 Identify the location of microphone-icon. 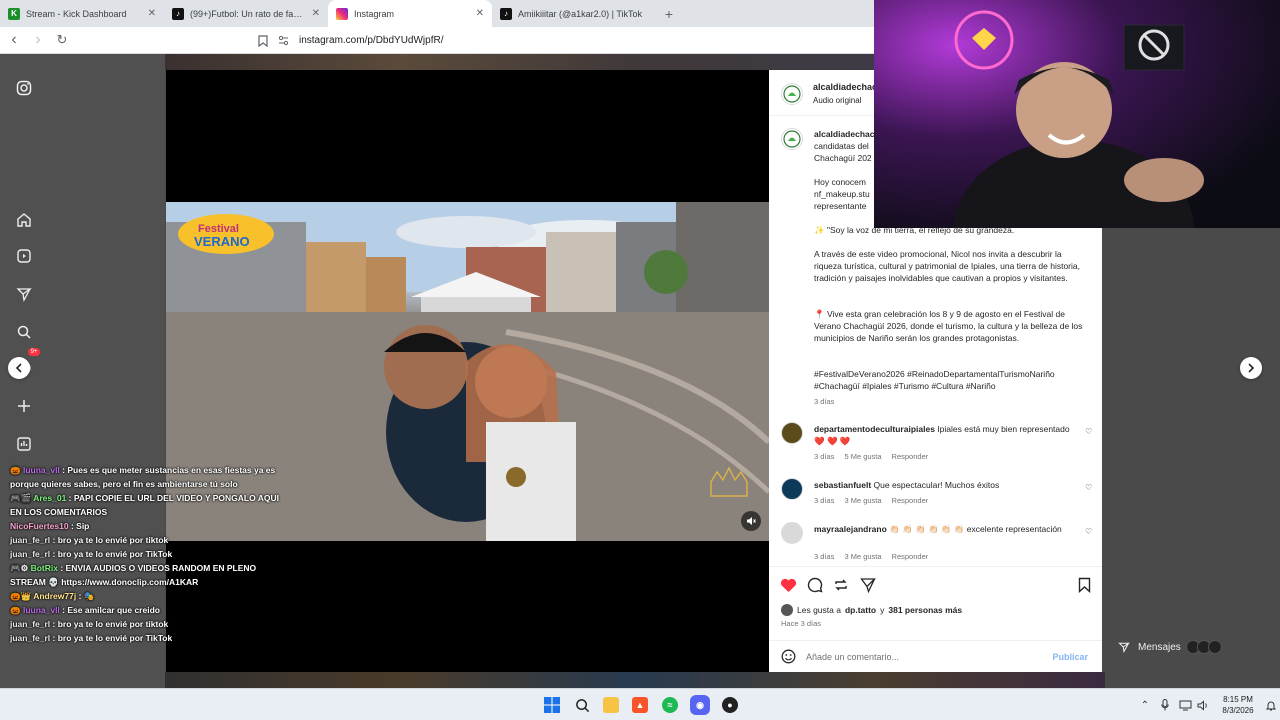
(1165, 705).